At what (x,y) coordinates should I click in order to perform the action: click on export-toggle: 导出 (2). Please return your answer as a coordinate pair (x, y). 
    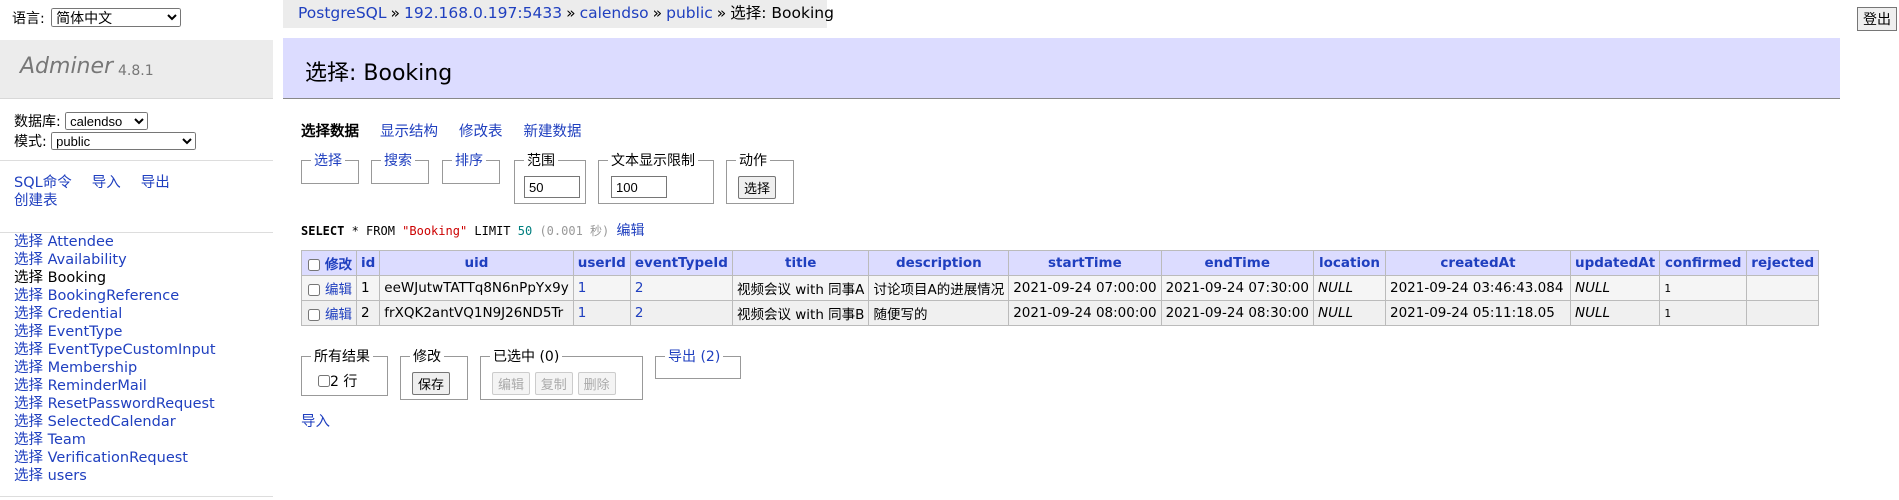
    Looking at the image, I should click on (694, 357).